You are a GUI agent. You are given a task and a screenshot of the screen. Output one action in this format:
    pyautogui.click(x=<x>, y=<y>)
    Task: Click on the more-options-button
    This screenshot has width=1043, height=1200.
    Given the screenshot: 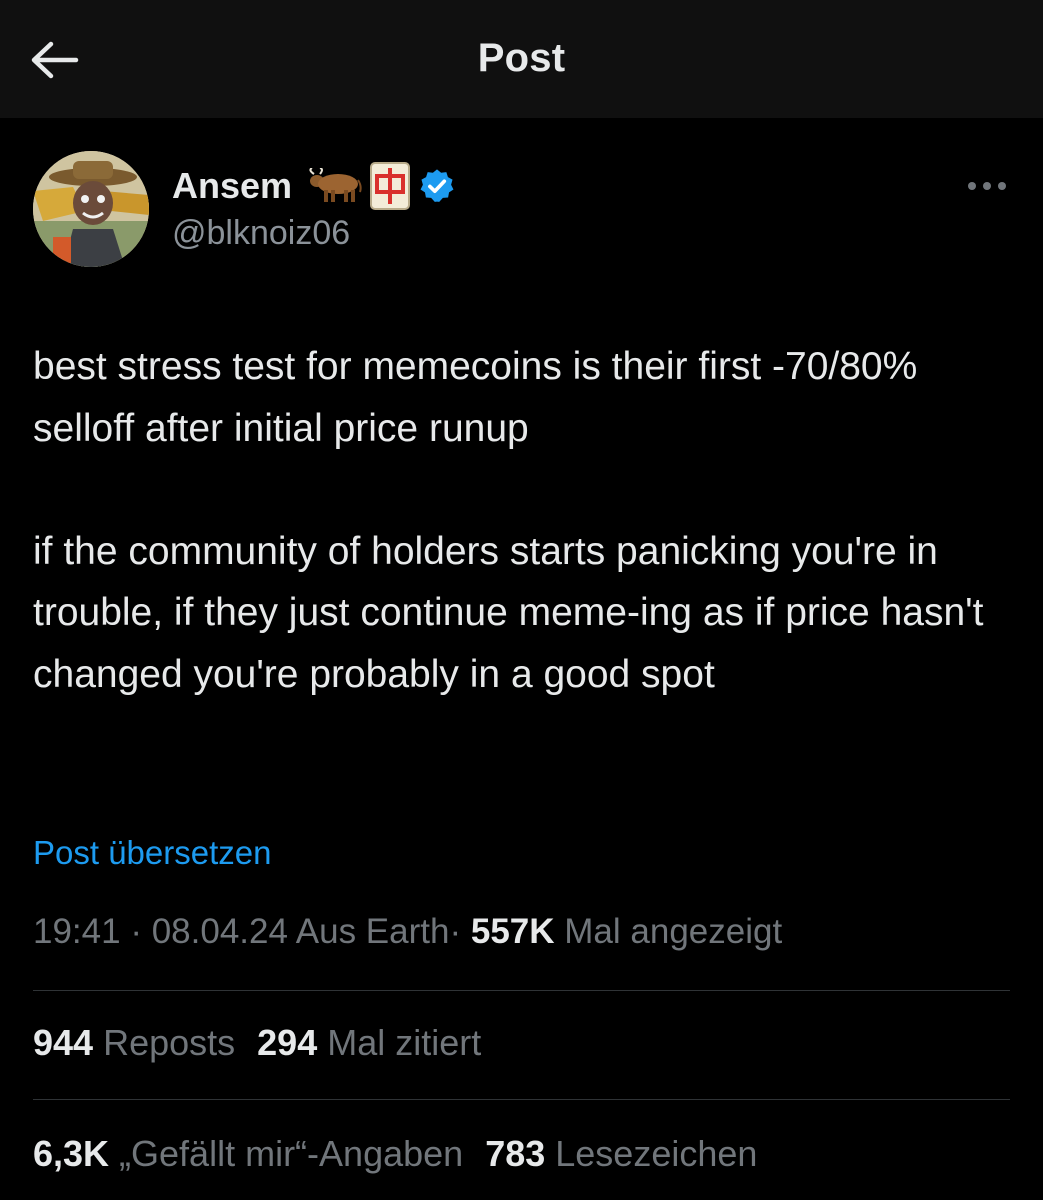 What is the action you would take?
    pyautogui.click(x=987, y=186)
    